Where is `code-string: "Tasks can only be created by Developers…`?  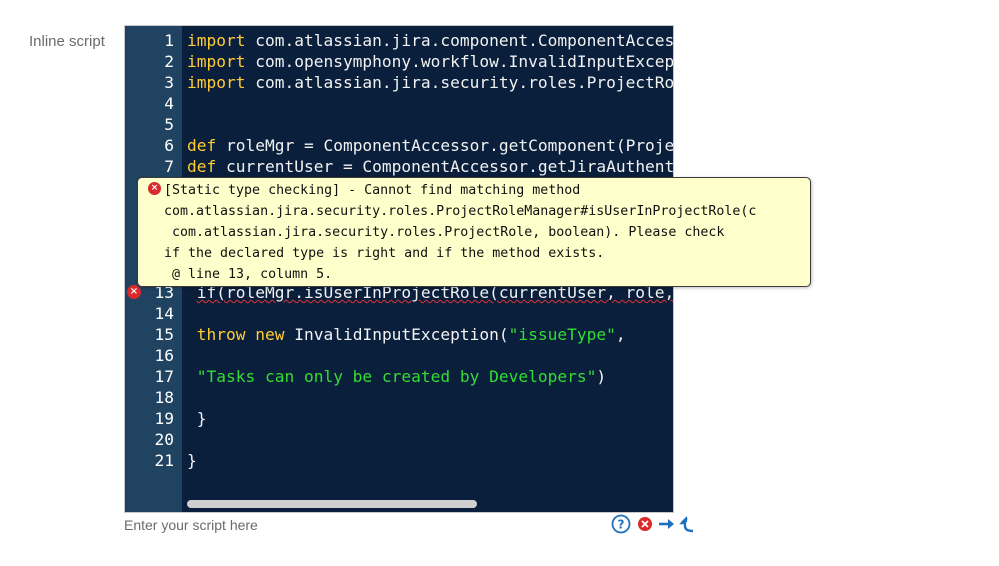 code-string: "Tasks can only be created by Developers… is located at coordinates (396, 376).